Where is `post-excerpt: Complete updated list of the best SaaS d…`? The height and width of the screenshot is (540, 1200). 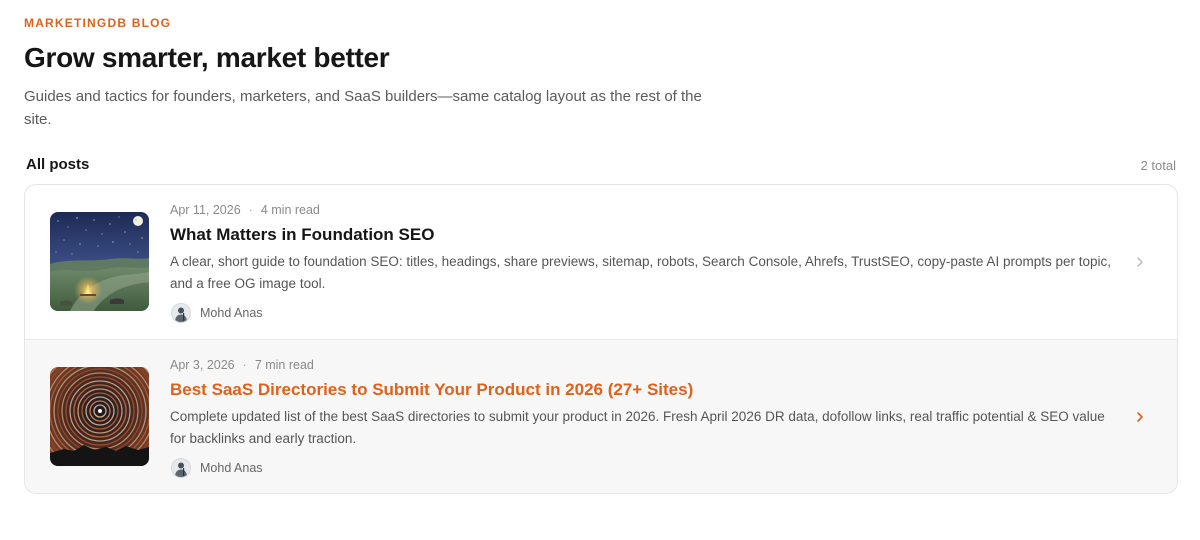
post-excerpt: Complete updated list of the best SaaS d… is located at coordinates (637, 427).